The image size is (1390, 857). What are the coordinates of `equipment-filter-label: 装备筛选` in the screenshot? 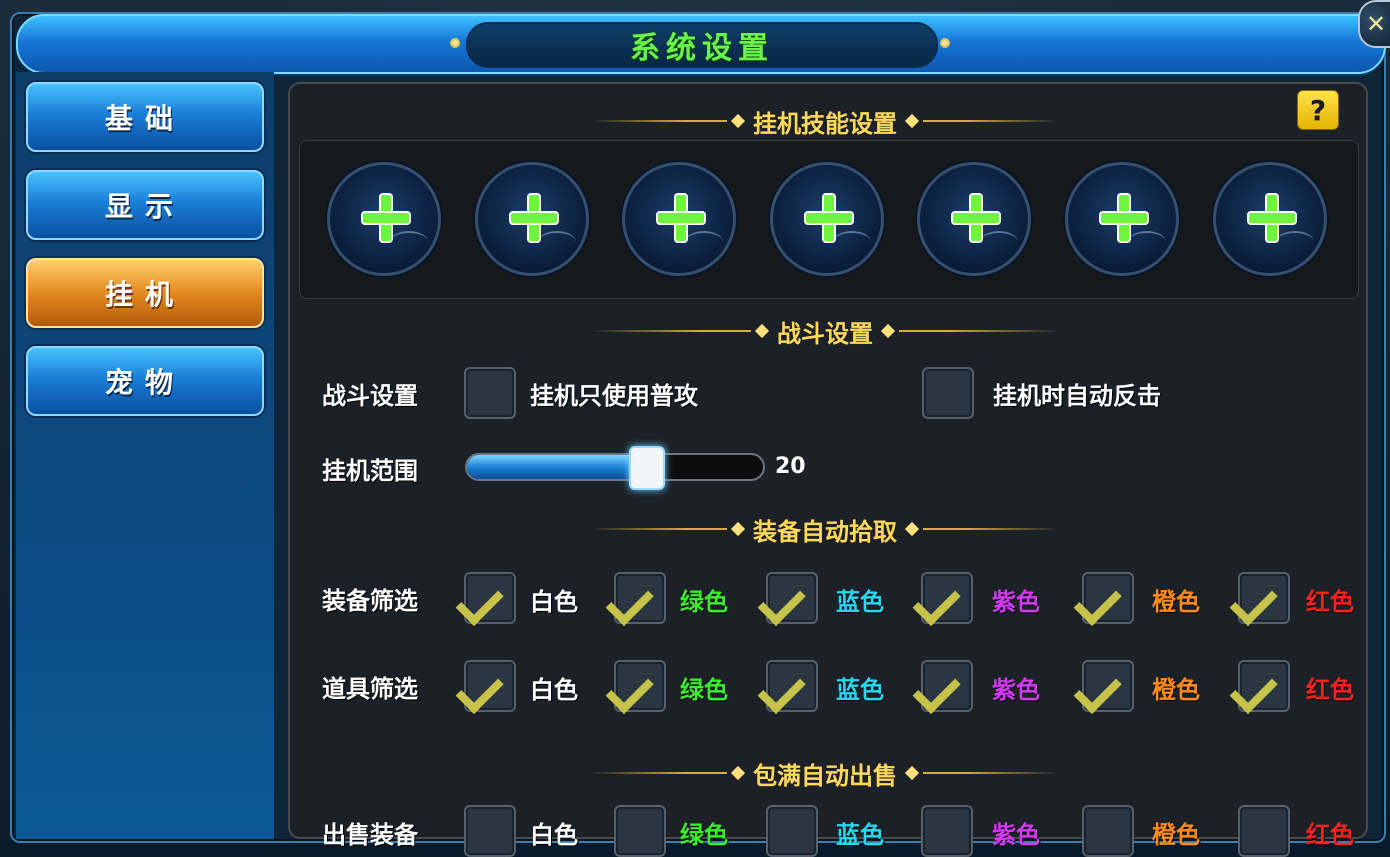 It's located at (370, 601).